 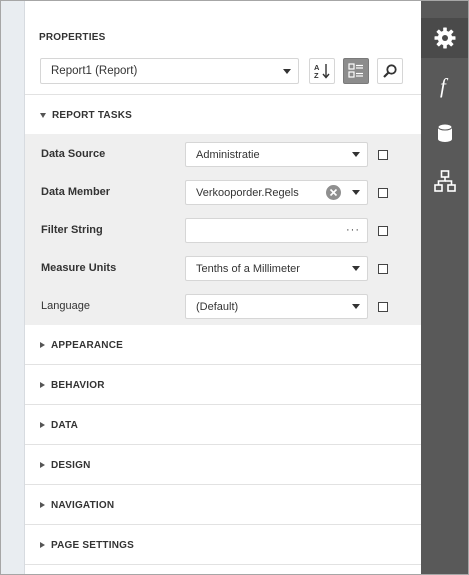 I want to click on section-label: REPORT TASKS, so click(x=92, y=115).